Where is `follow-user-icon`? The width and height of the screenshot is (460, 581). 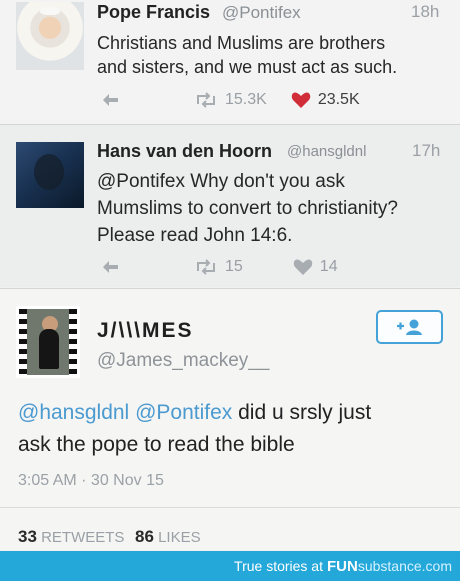
follow-user-icon is located at coordinates (410, 327).